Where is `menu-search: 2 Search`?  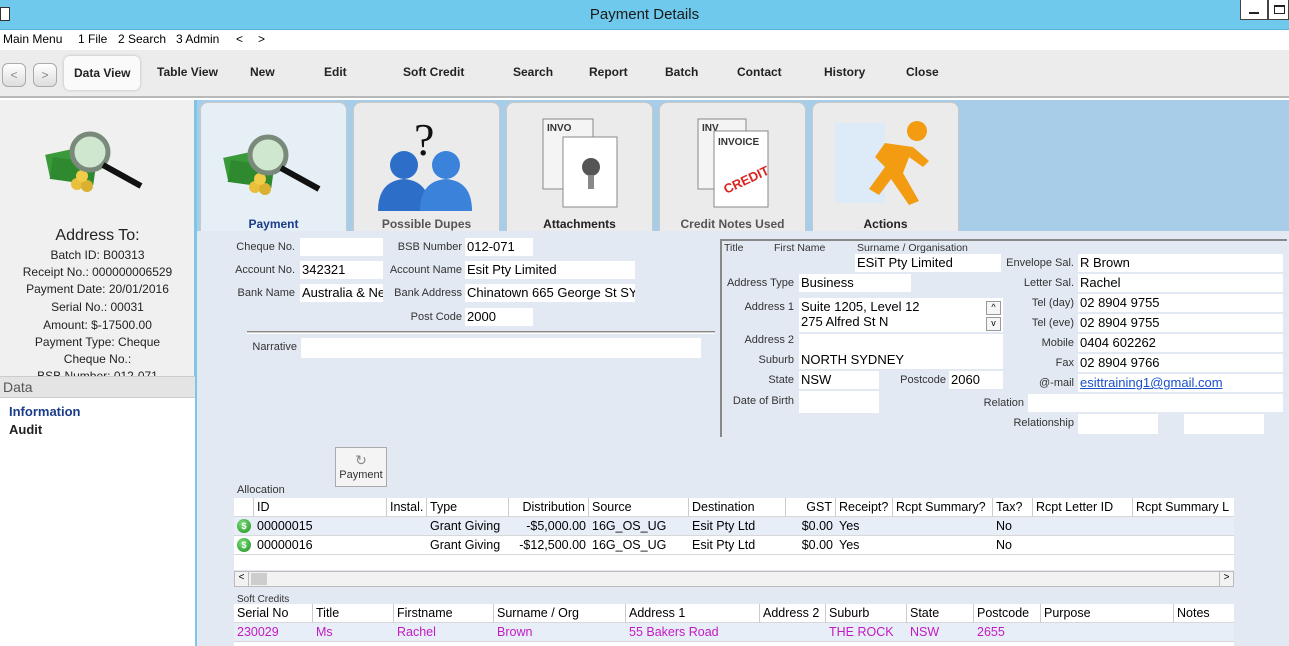
menu-search: 2 Search is located at coordinates (142, 39).